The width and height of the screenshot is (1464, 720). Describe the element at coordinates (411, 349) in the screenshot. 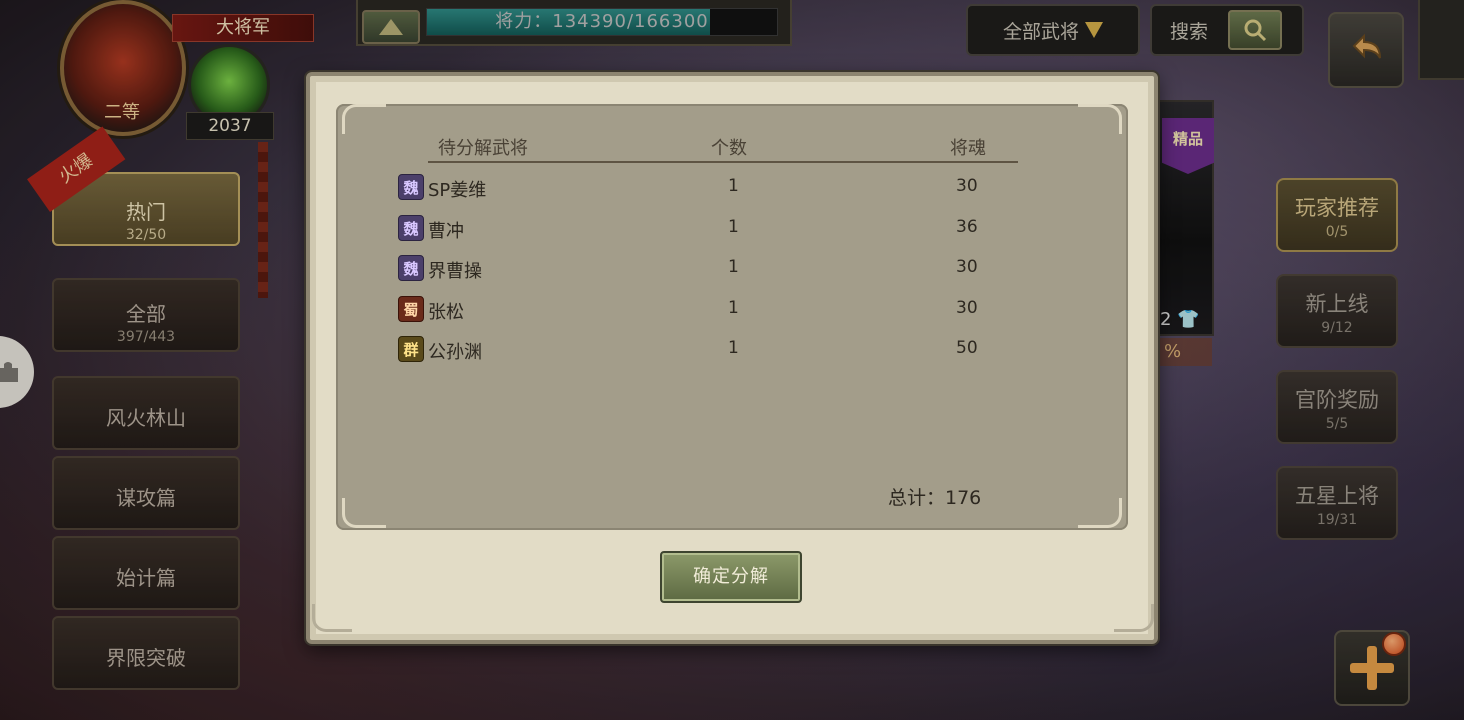

I see `faction-badge: 群` at that location.